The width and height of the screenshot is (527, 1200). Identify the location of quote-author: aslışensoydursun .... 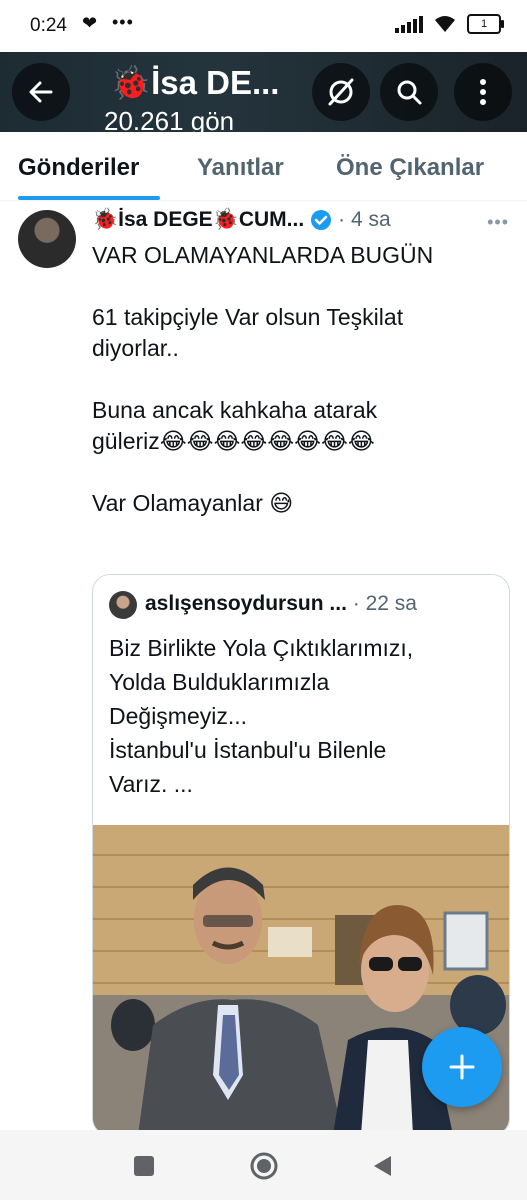
(246, 603).